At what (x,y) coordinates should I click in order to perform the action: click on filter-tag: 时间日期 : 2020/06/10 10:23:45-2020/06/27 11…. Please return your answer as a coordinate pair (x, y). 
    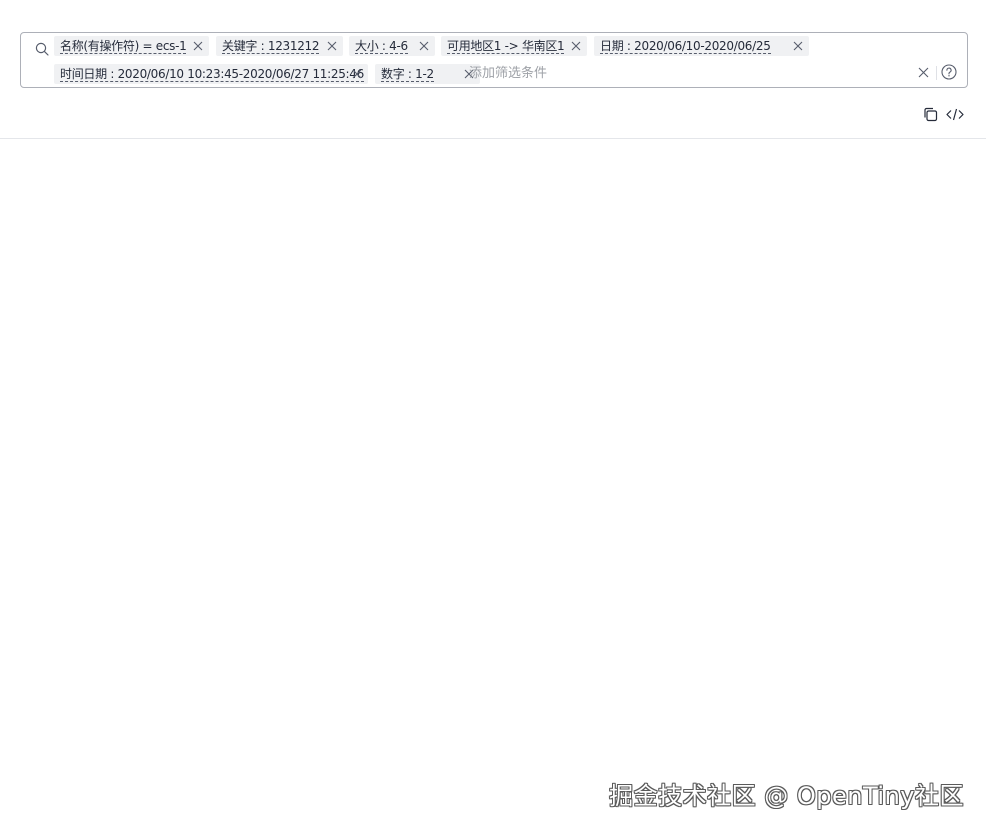
    Looking at the image, I should click on (211, 74).